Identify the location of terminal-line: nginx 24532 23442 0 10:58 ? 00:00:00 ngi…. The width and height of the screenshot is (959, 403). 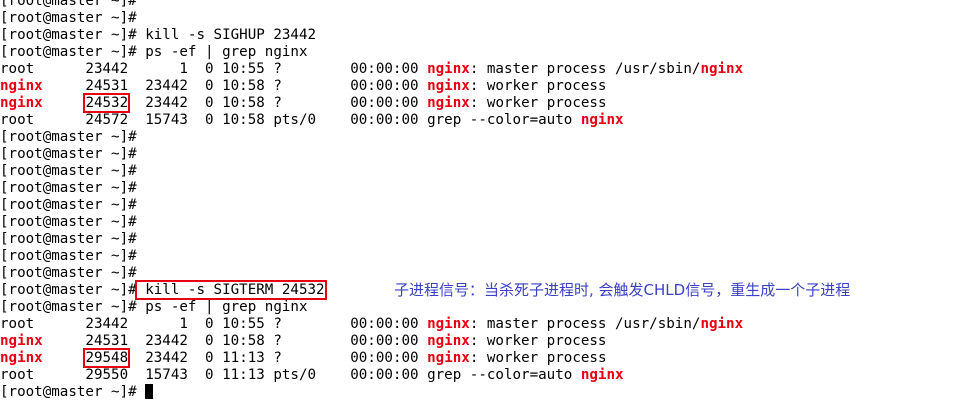
(479, 103).